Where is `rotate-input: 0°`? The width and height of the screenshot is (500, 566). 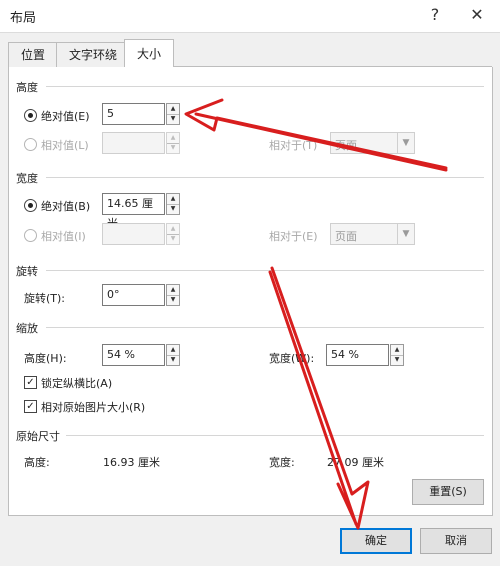
rotate-input: 0° is located at coordinates (133, 295).